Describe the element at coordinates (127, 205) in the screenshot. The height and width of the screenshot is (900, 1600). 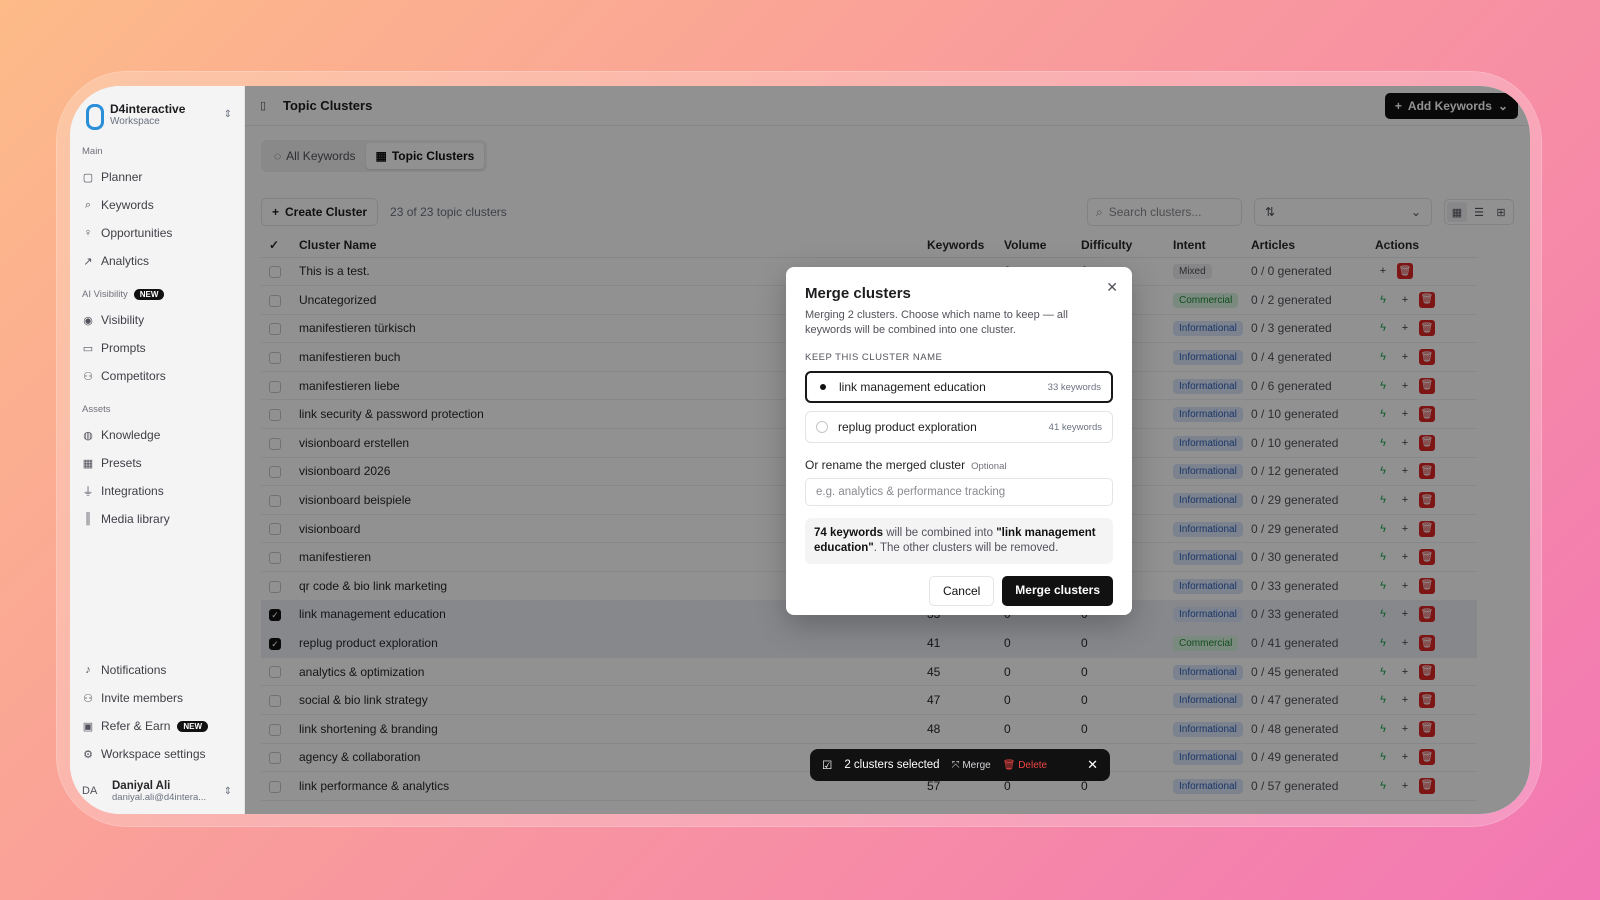
I see `sidebar-item-label: Keywords` at that location.